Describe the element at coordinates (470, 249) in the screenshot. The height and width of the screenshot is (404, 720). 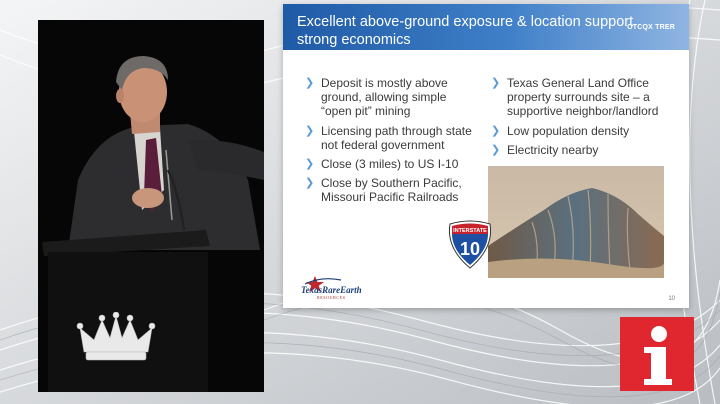
I see `shield-number: 10` at that location.